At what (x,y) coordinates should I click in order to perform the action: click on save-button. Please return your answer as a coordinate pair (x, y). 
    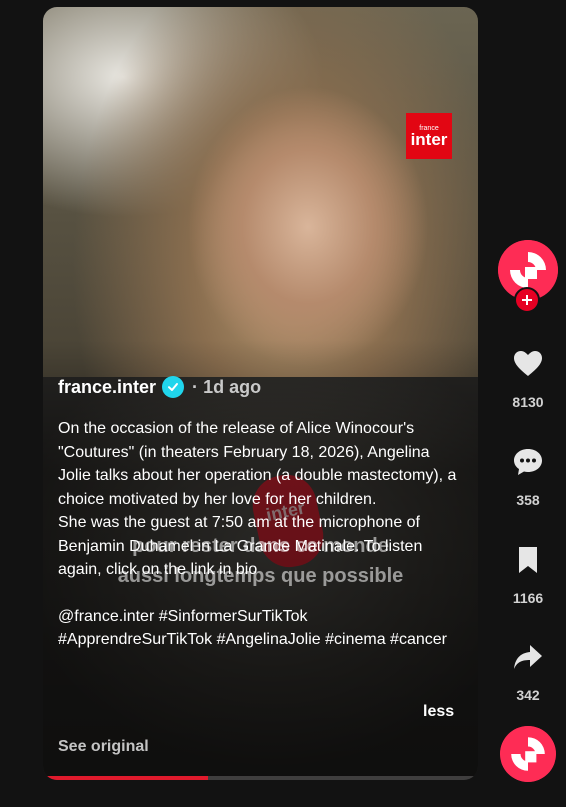
    Looking at the image, I should click on (528, 560).